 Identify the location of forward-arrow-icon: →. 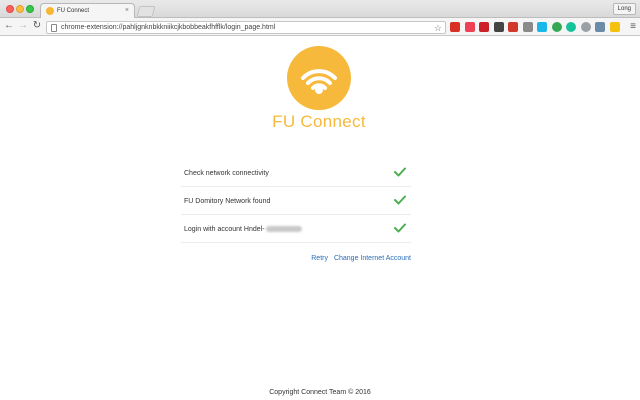
(23, 26).